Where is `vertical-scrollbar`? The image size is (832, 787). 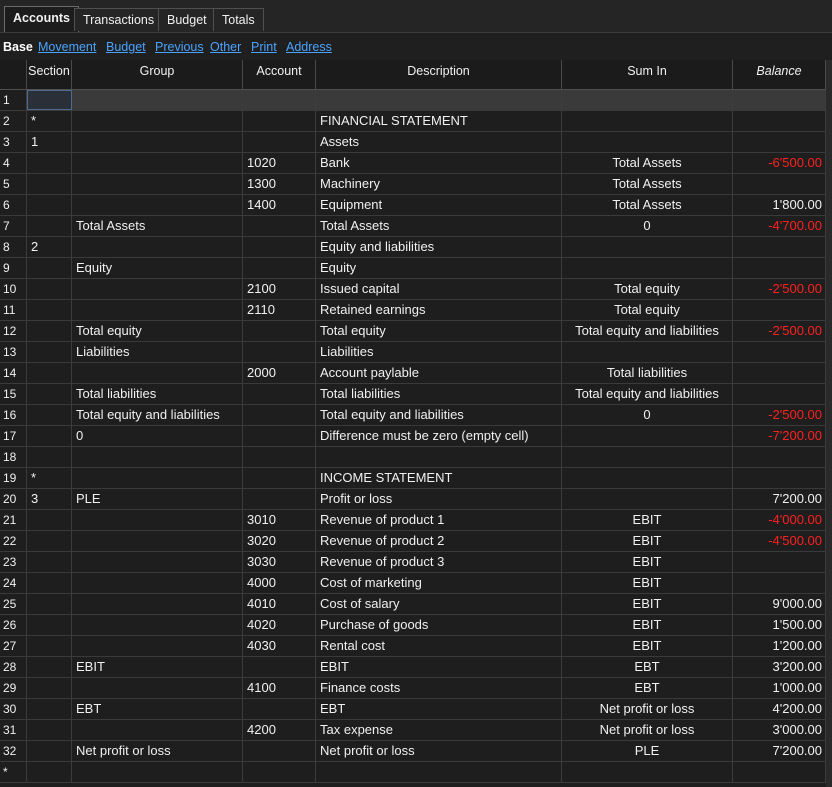 vertical-scrollbar is located at coordinates (829, 423).